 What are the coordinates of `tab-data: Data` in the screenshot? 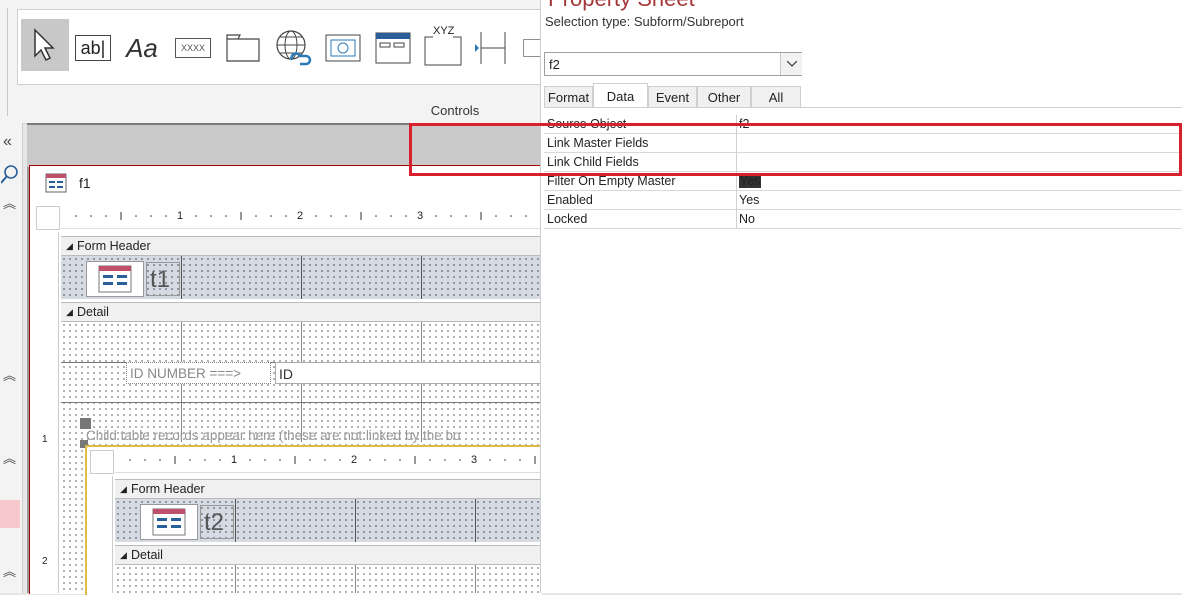 It's located at (620, 95).